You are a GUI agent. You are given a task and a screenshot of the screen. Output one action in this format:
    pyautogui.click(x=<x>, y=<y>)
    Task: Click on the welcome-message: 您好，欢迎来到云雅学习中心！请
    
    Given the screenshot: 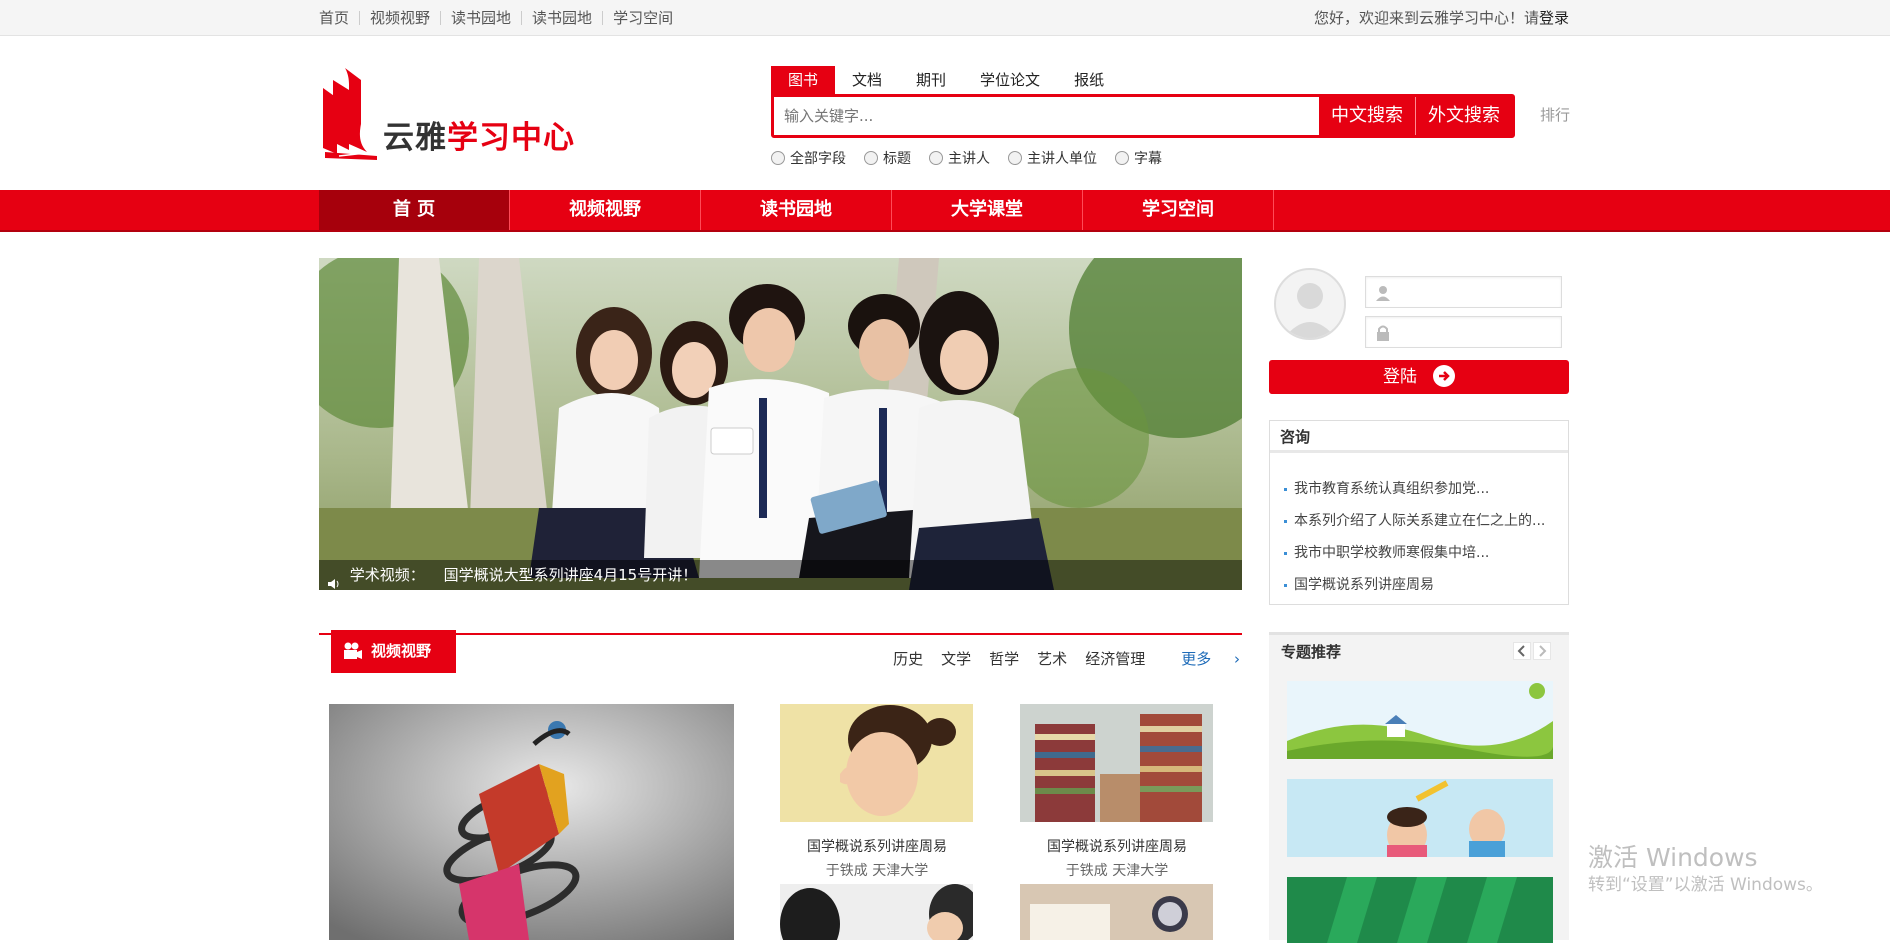 What is the action you would take?
    pyautogui.click(x=1426, y=18)
    